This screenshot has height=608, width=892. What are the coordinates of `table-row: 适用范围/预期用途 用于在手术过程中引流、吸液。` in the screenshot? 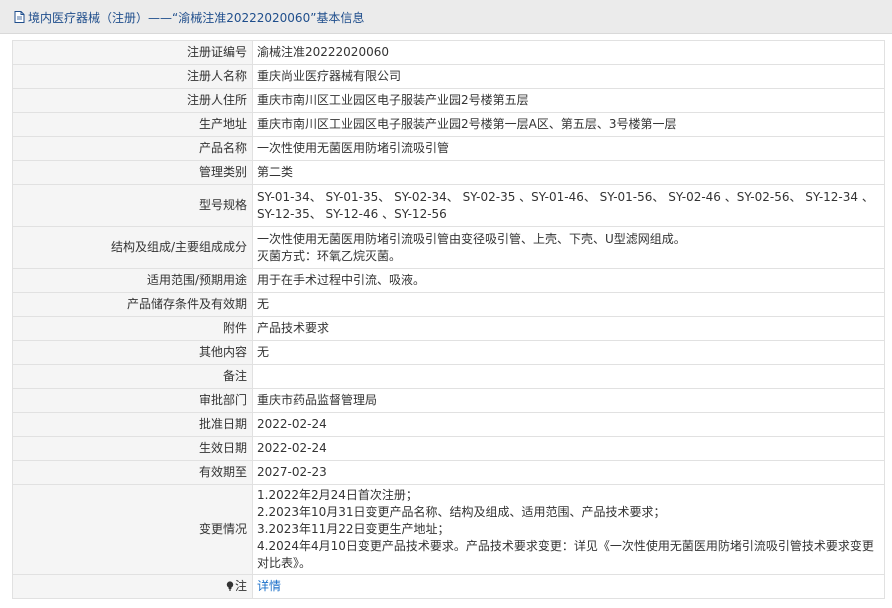 It's located at (448, 280).